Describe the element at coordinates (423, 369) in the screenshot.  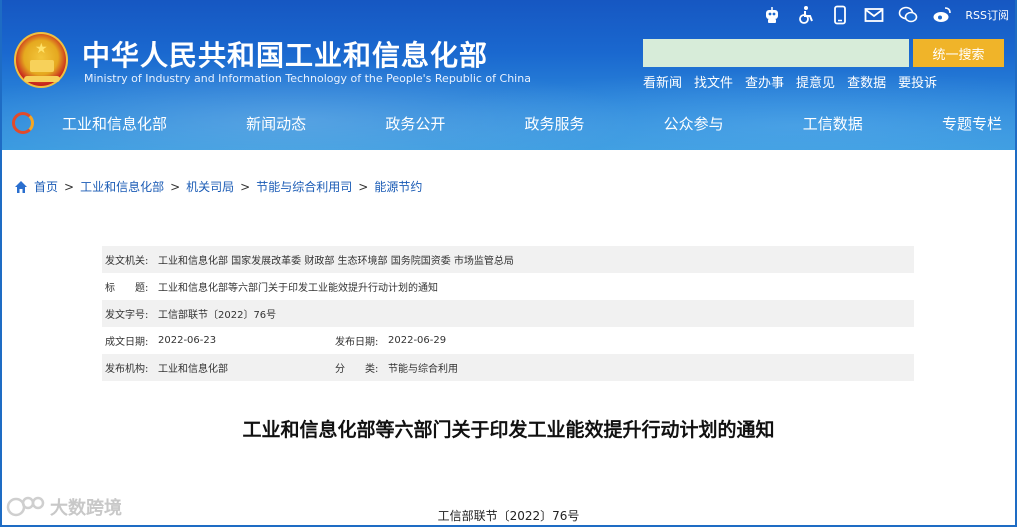
I see `meta-value-category: 节能与综合利用` at that location.